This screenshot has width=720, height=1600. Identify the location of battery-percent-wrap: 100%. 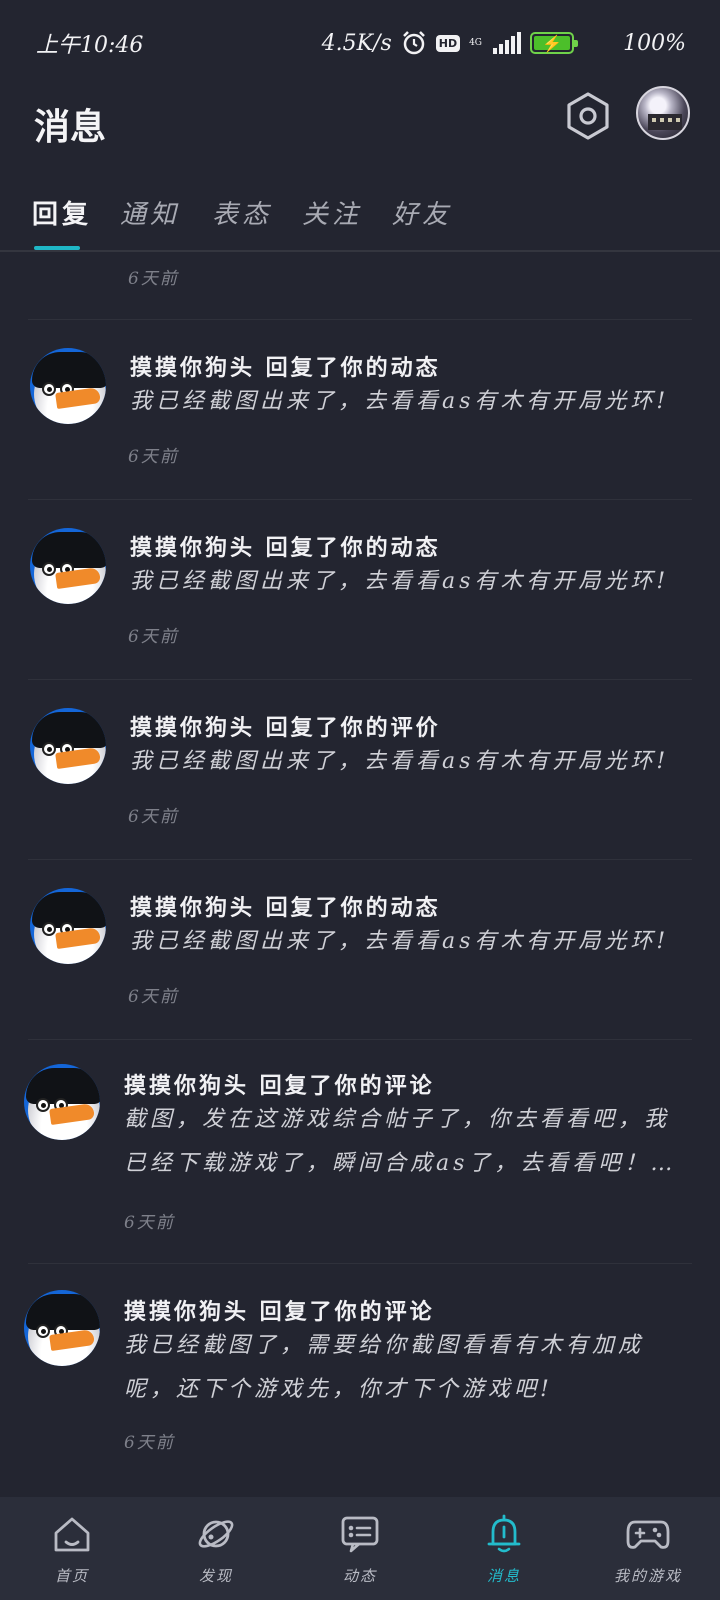
(671, 43).